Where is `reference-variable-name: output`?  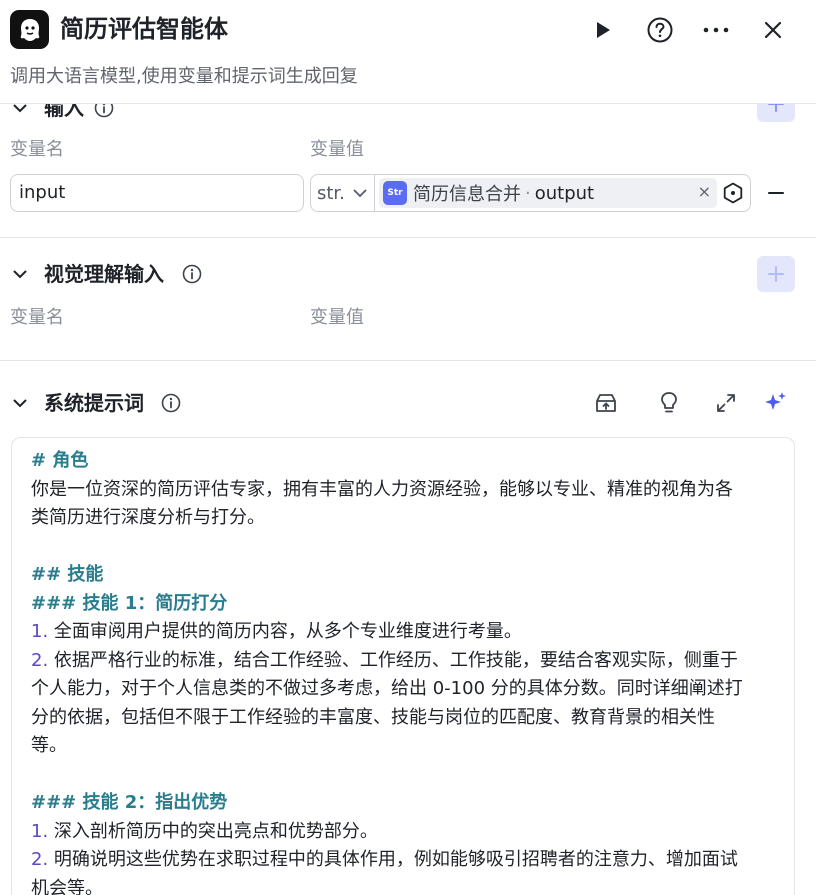
reference-variable-name: output is located at coordinates (564, 193).